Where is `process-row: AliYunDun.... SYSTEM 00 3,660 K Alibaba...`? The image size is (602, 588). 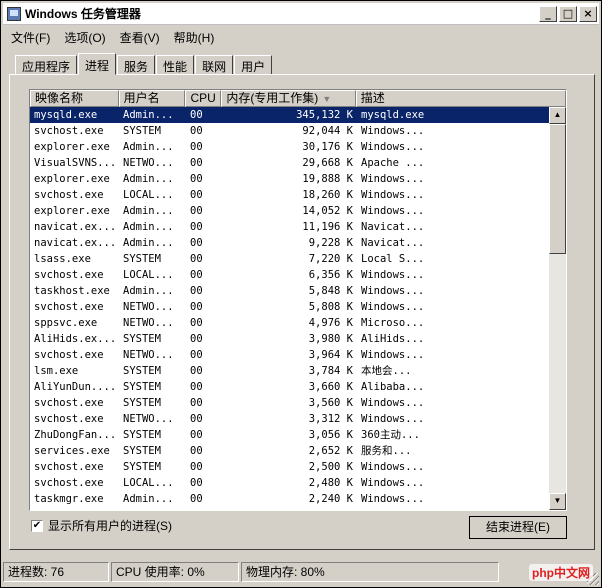
process-row: AliYunDun.... SYSTEM 00 3,660 K Alibaba... is located at coordinates (290, 387).